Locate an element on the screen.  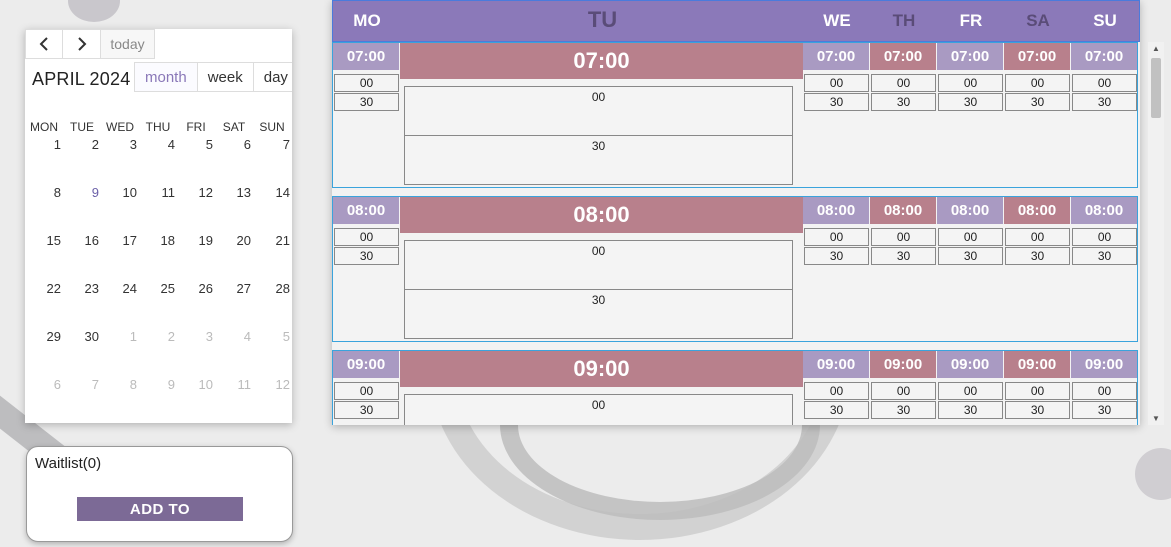
scroll-thumb is located at coordinates (1156, 88).